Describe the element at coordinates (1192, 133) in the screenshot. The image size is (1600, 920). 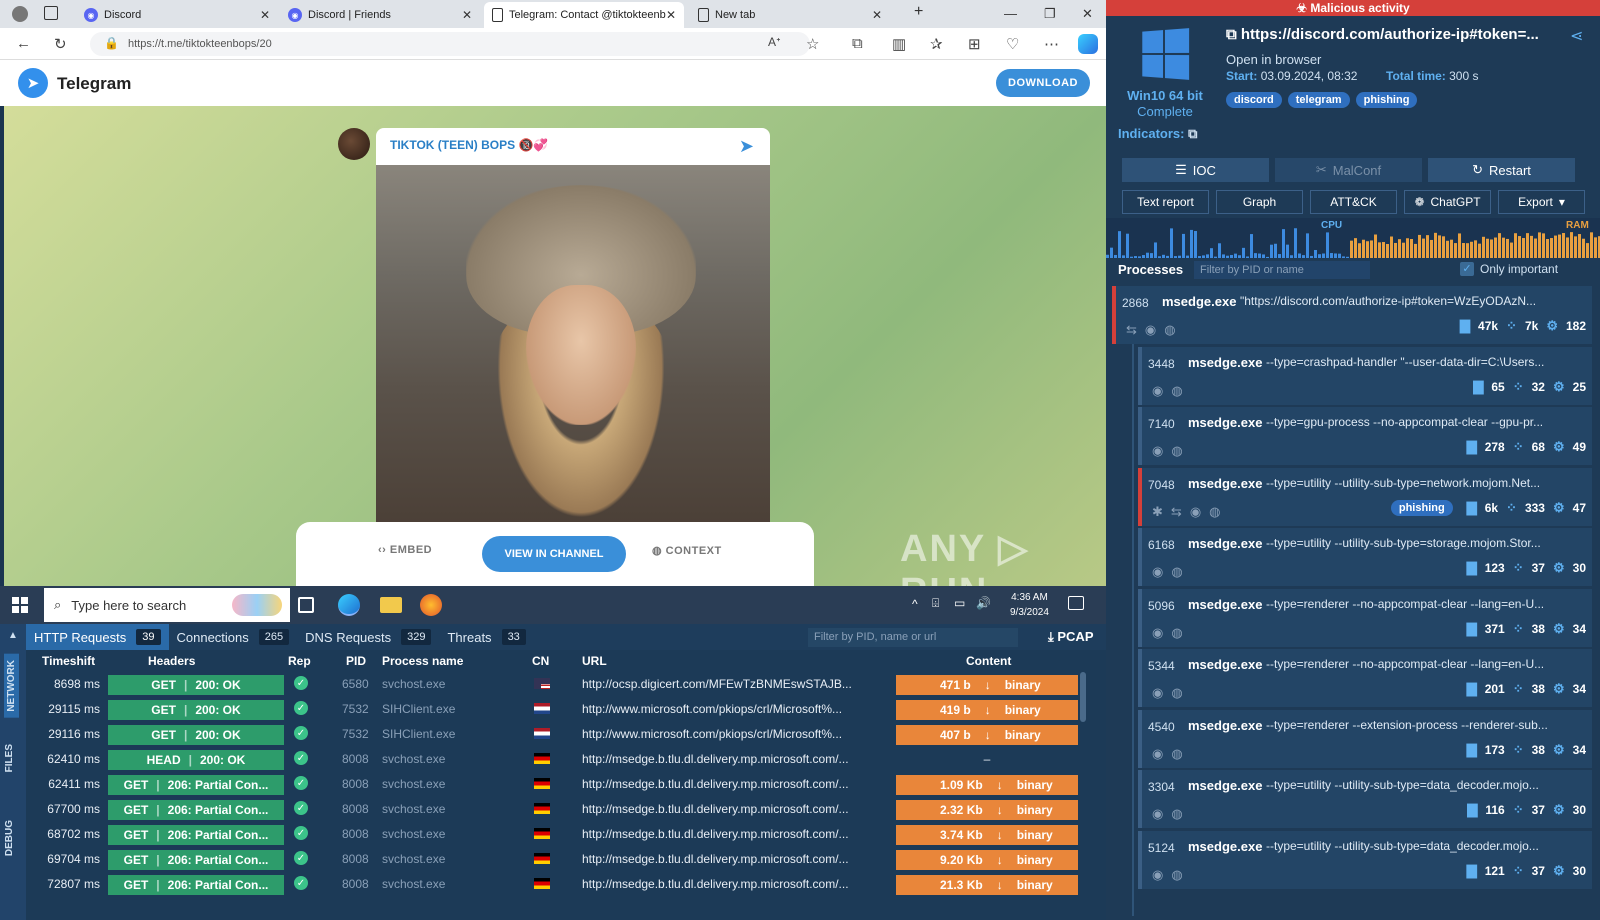
I see `indicators-icon: ⧉` at that location.